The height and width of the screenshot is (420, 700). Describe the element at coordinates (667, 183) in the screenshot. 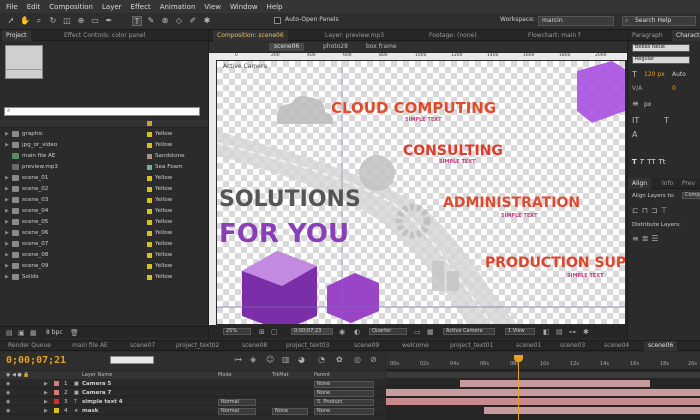

I see `tab-info: Info` at that location.